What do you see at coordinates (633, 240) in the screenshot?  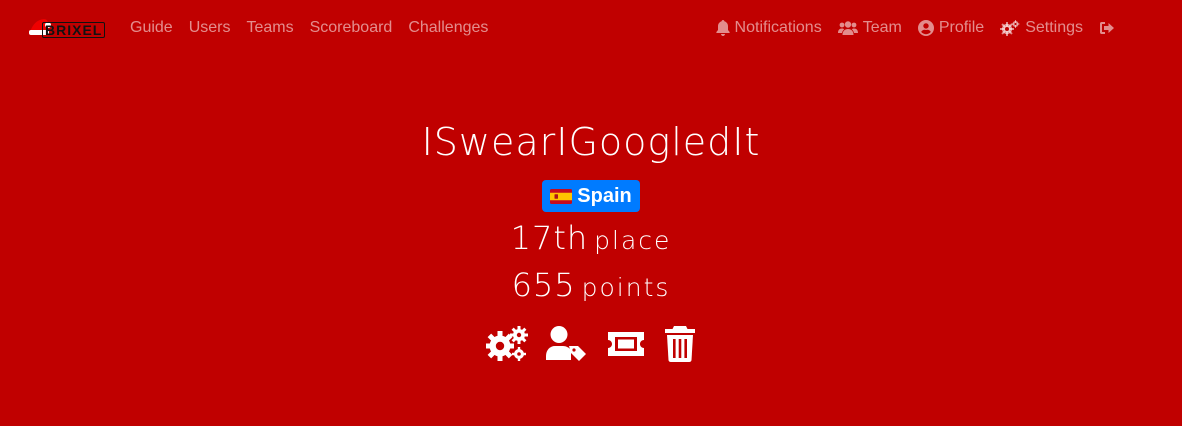 I see `place-label: place` at bounding box center [633, 240].